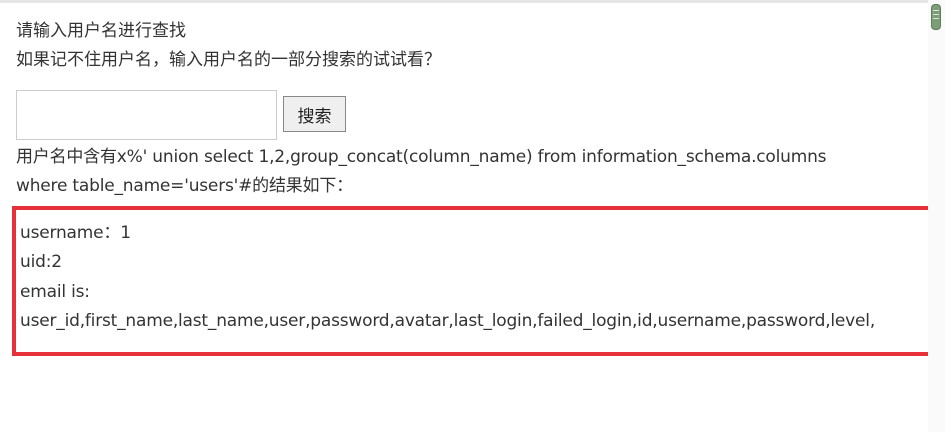 Image resolution: width=945 pixels, height=432 pixels. Describe the element at coordinates (55, 292) in the screenshot. I see `result-email-label: email is:` at that location.